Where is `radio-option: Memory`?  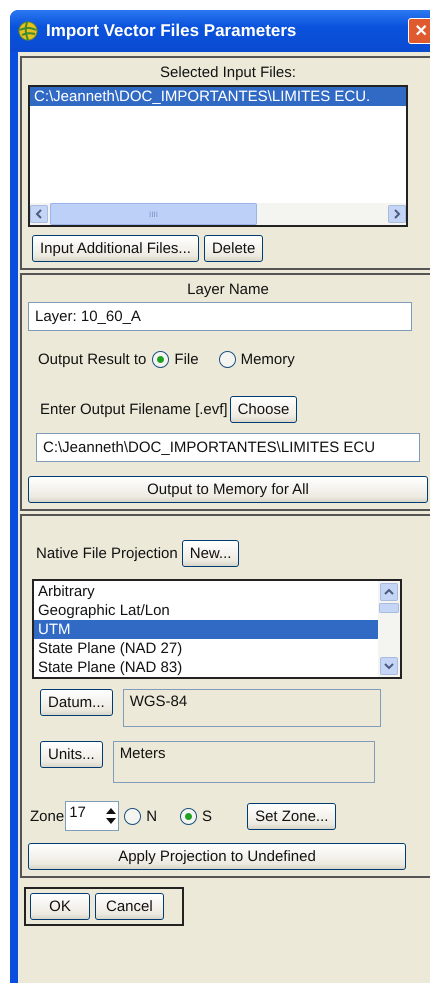
radio-option: Memory is located at coordinates (256, 359).